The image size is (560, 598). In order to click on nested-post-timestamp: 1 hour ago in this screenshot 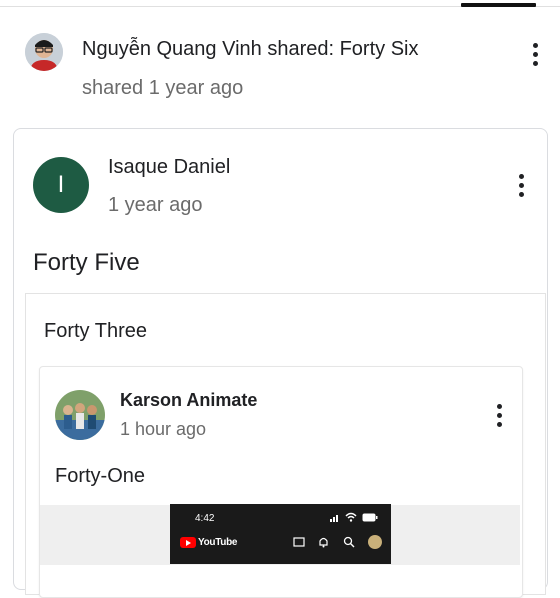, I will do `click(163, 429)`.